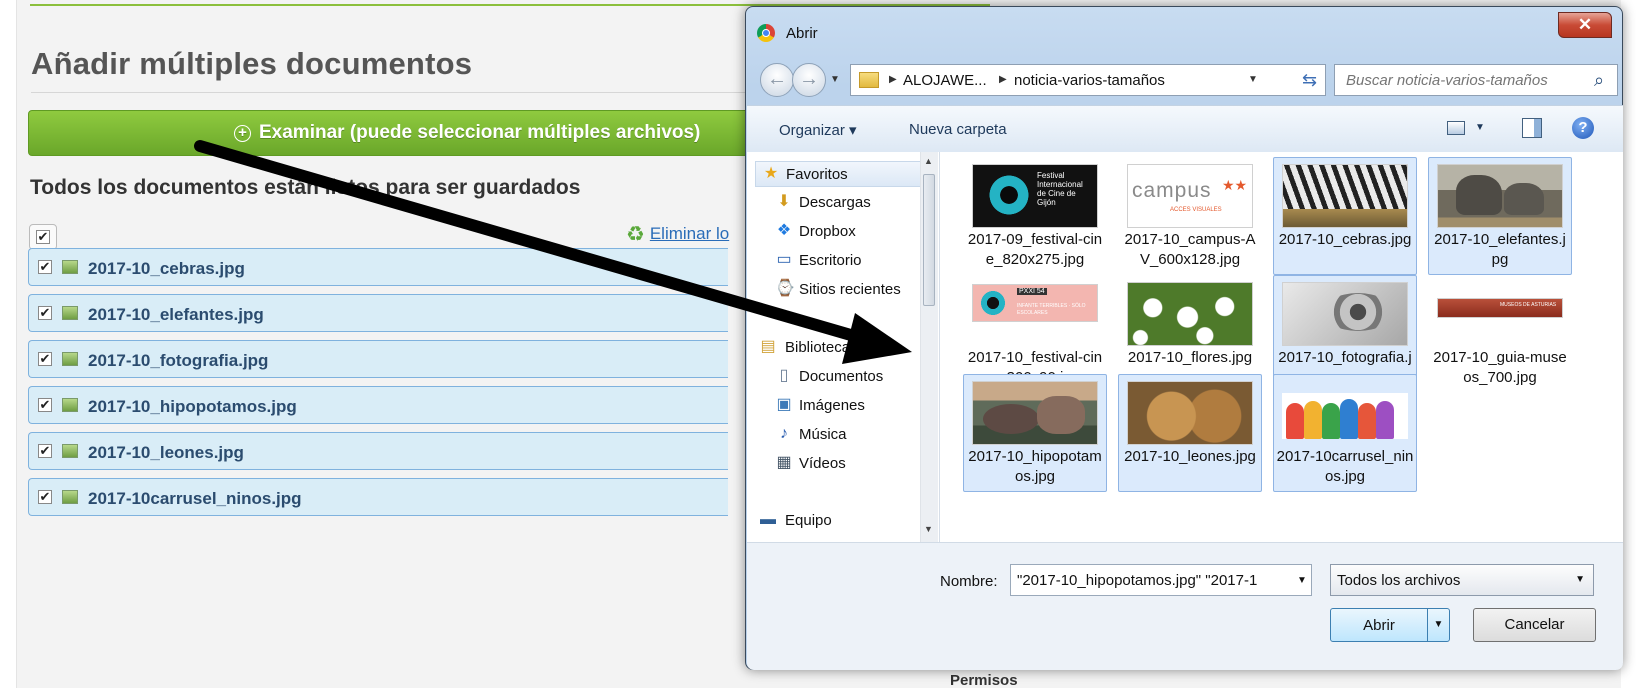 The image size is (1636, 689). What do you see at coordinates (1476, 80) in the screenshot?
I see `search-input` at bounding box center [1476, 80].